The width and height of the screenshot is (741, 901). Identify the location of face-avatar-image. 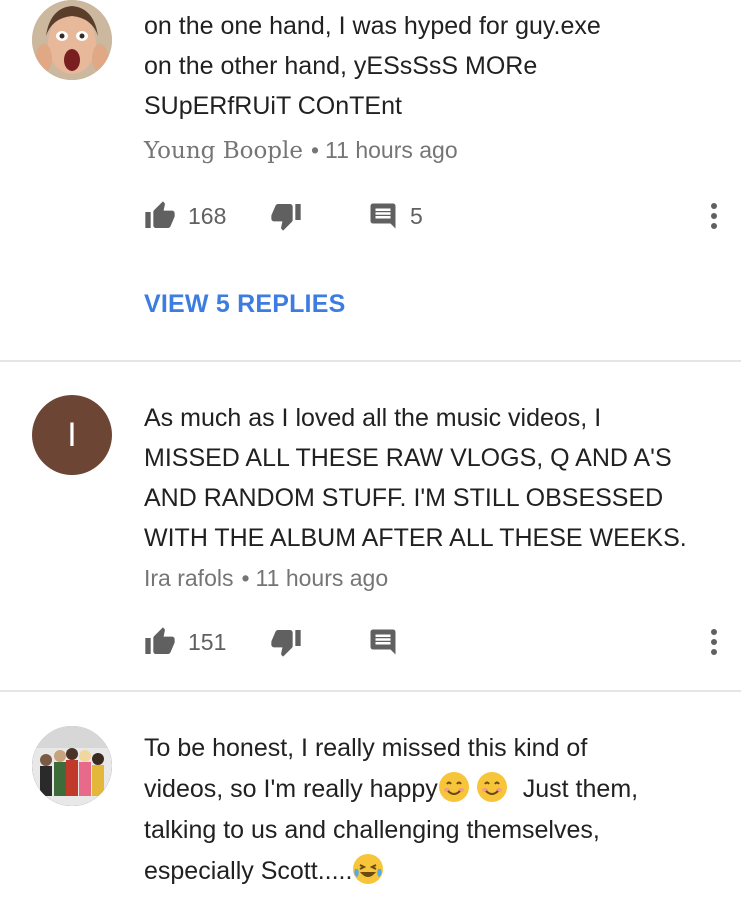
(72, 40).